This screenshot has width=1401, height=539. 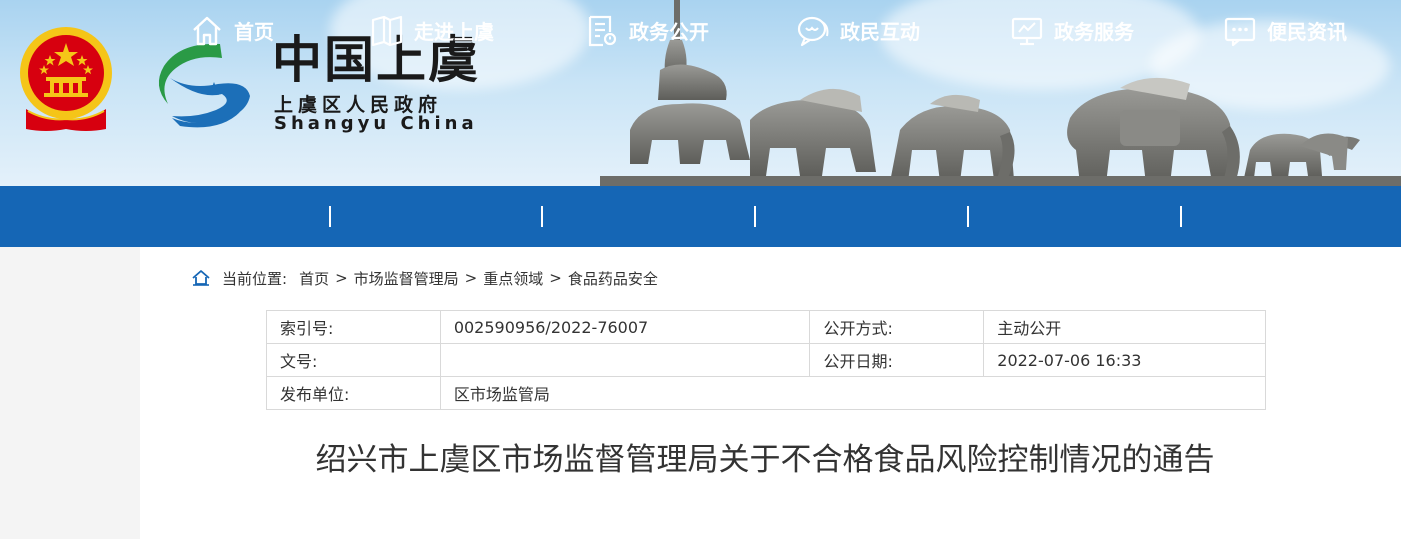 What do you see at coordinates (897, 327) in the screenshot?
I see `disclosure-mode-label: 公开方式:` at bounding box center [897, 327].